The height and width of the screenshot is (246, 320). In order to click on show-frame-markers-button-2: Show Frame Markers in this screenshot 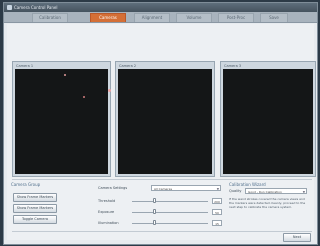, I will do `click(35, 208)`.